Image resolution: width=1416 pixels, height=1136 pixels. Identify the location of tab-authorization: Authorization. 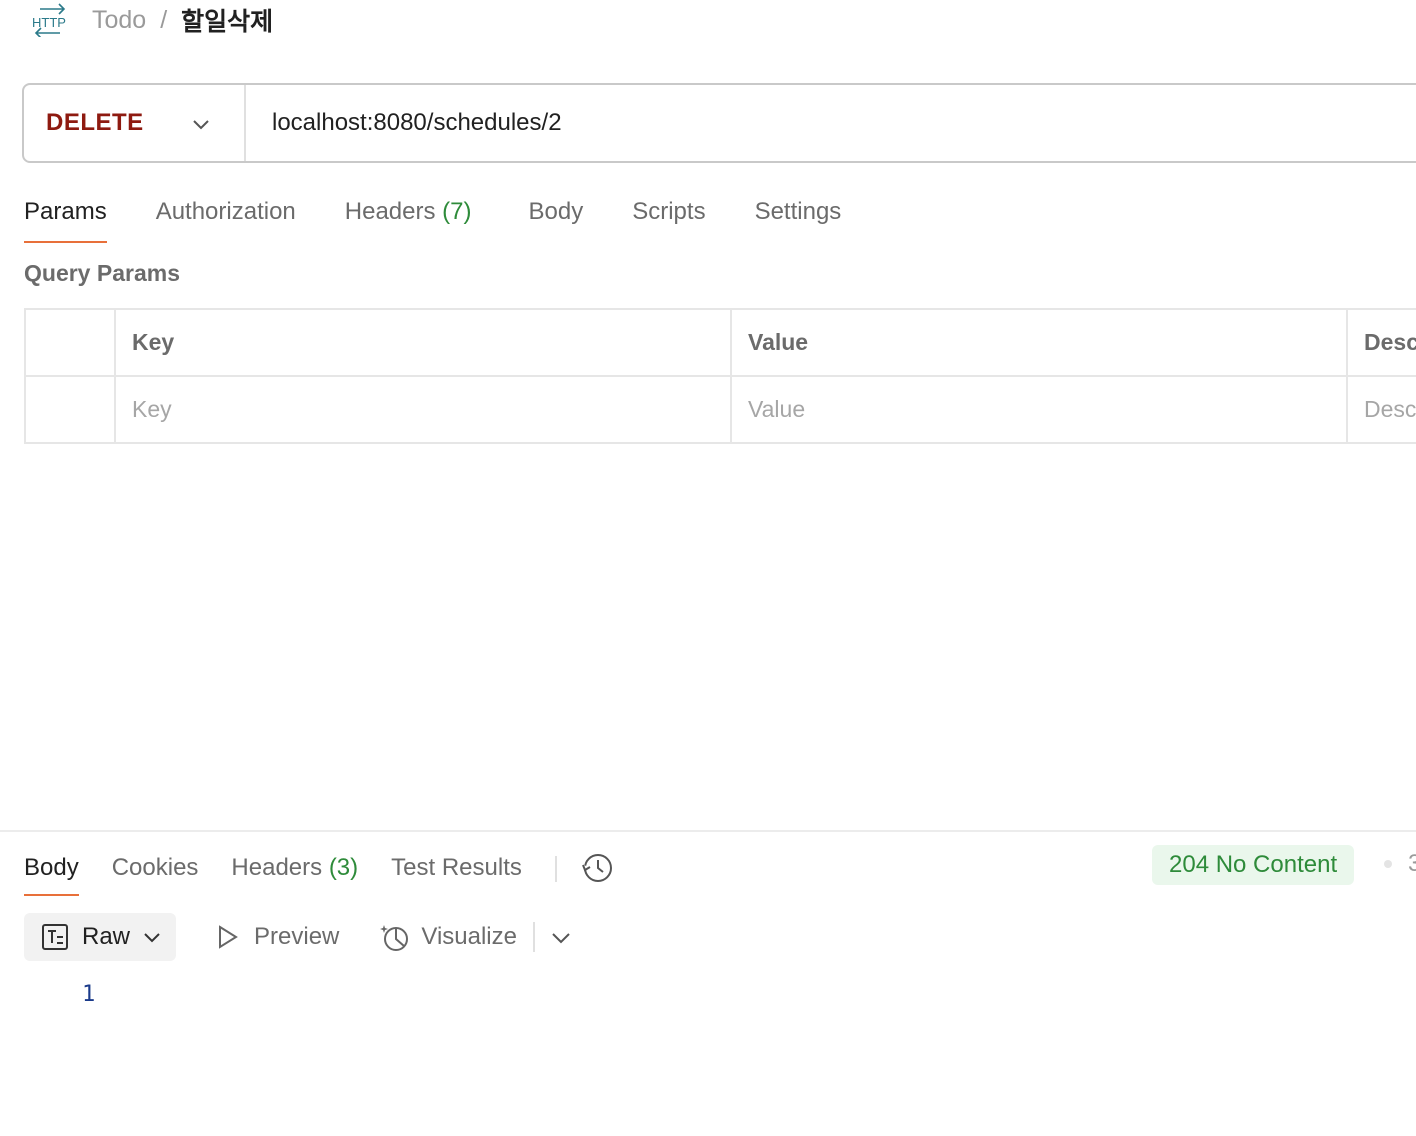
(226, 216).